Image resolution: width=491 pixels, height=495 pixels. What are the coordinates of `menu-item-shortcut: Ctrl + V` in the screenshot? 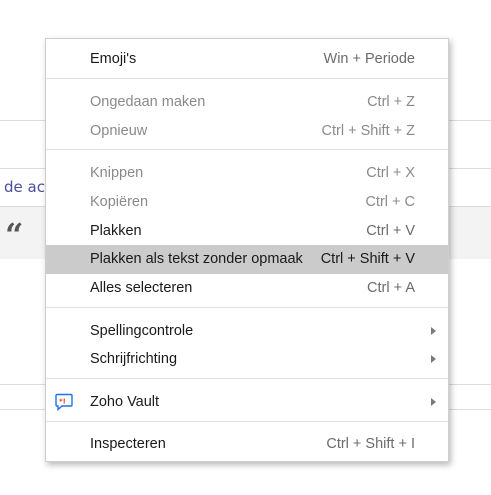 It's located at (390, 231).